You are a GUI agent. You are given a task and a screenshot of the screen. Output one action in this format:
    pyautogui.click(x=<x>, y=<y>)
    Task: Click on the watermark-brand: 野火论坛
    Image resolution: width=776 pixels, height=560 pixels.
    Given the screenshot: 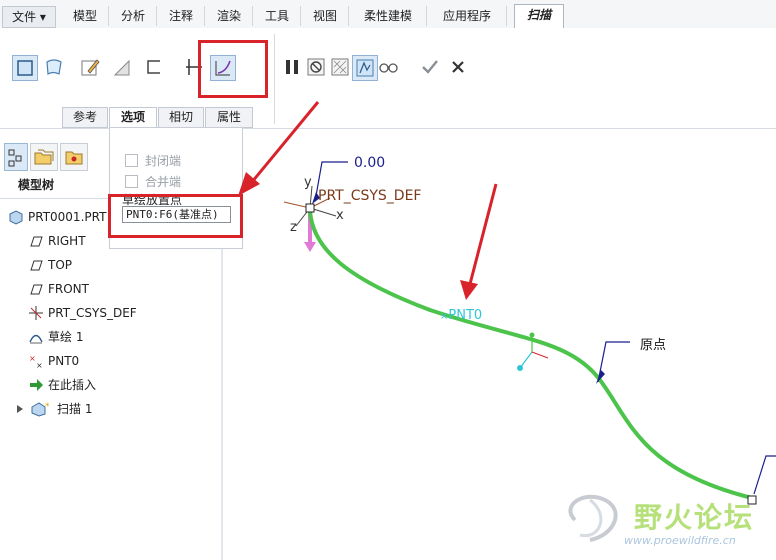 What is the action you would take?
    pyautogui.click(x=694, y=517)
    